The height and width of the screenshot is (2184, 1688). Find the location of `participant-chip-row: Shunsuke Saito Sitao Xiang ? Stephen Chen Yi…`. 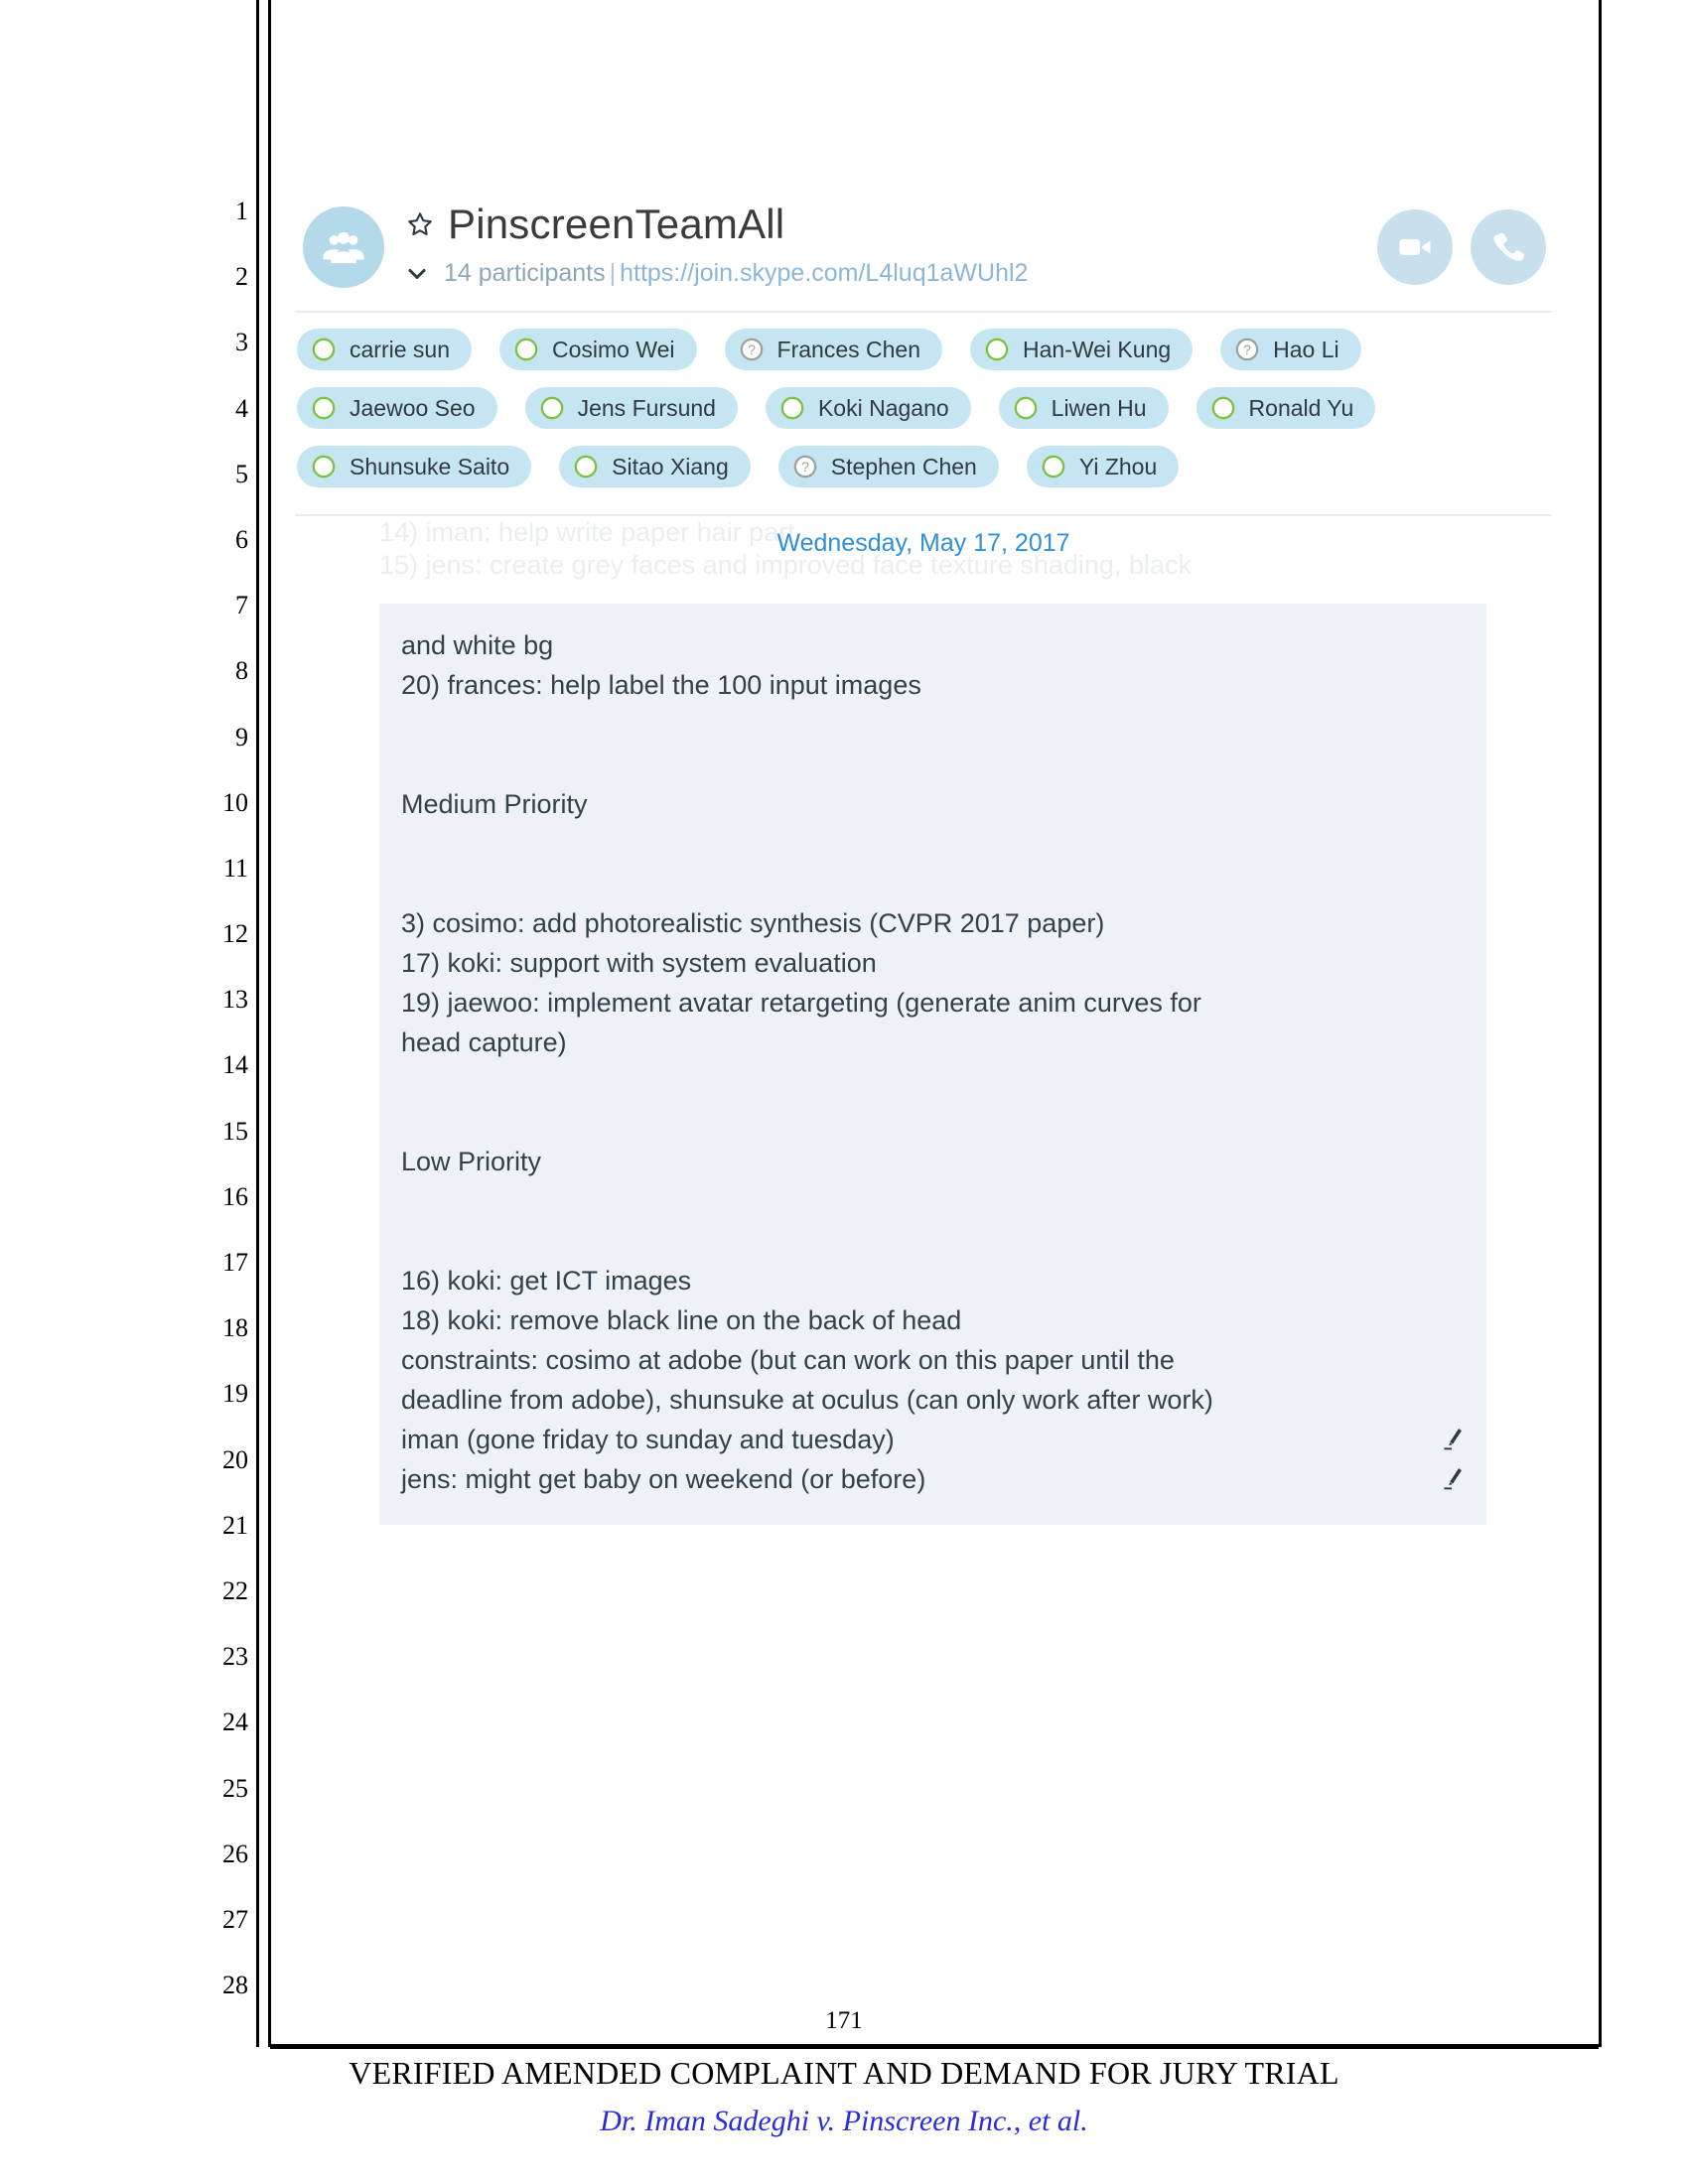

participant-chip-row: Shunsuke Saito Sitao Xiang ? Stephen Chen Yi… is located at coordinates (923, 466).